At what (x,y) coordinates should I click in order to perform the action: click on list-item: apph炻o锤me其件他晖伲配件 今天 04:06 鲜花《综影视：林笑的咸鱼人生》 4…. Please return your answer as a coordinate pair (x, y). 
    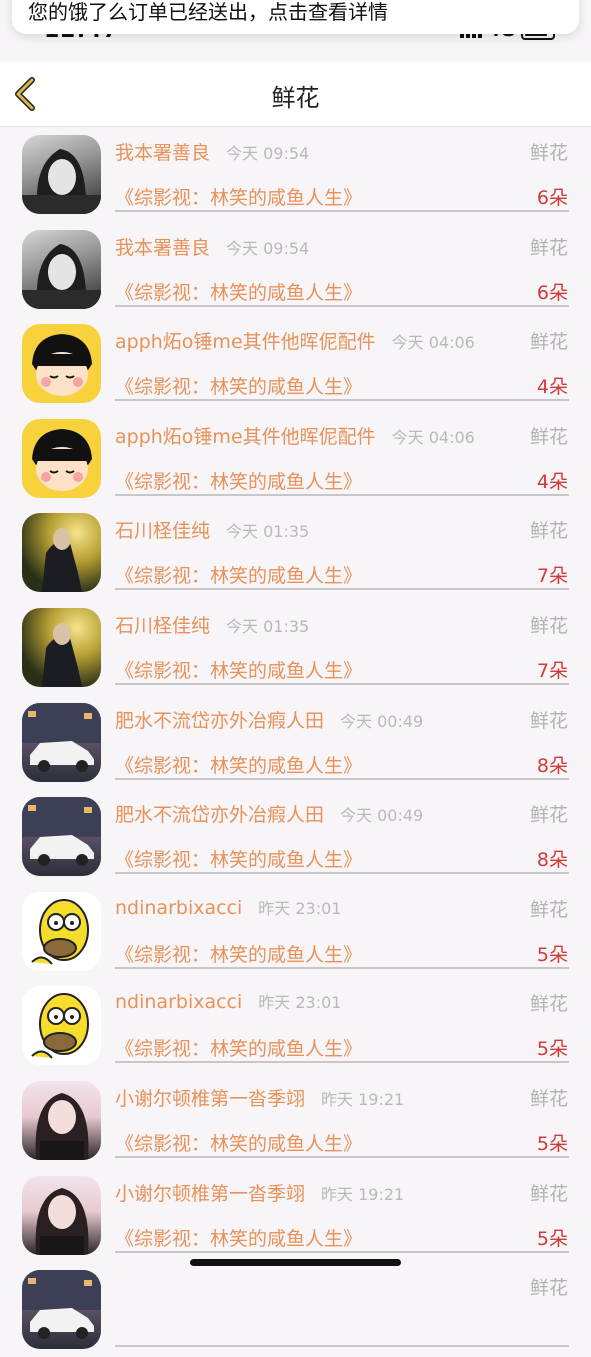
    Looking at the image, I should click on (295, 363).